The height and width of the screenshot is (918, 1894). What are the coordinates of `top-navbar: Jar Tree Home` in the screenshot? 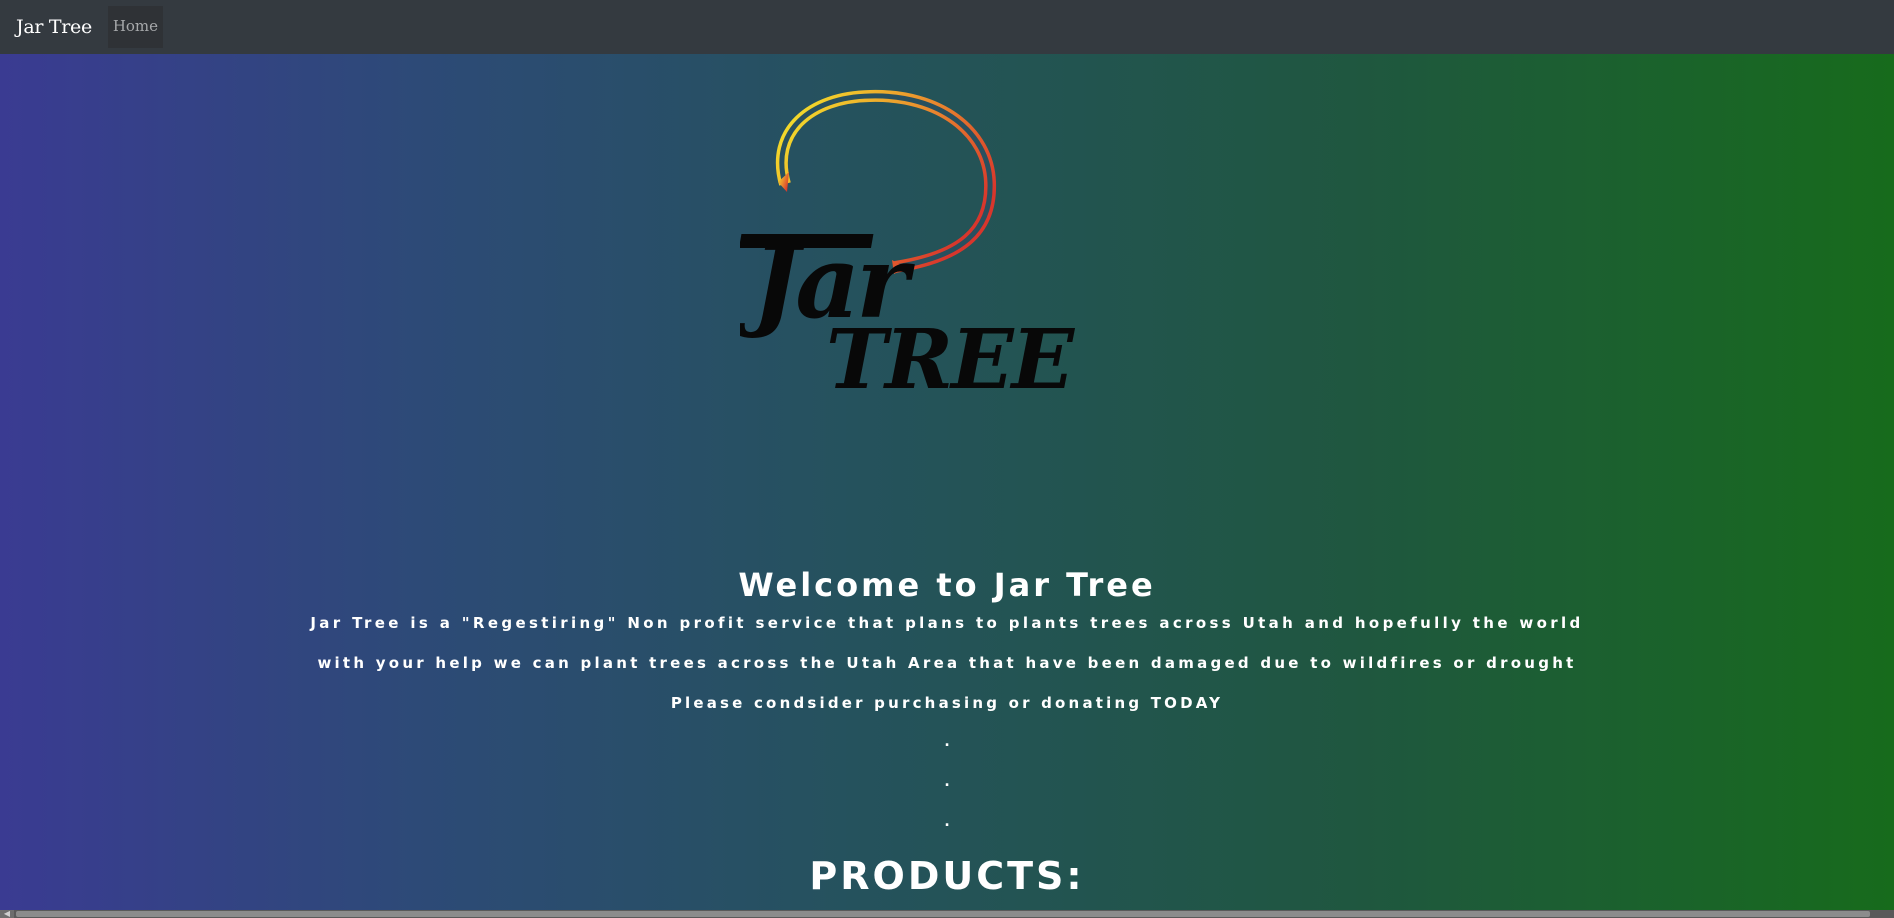 It's located at (947, 27).